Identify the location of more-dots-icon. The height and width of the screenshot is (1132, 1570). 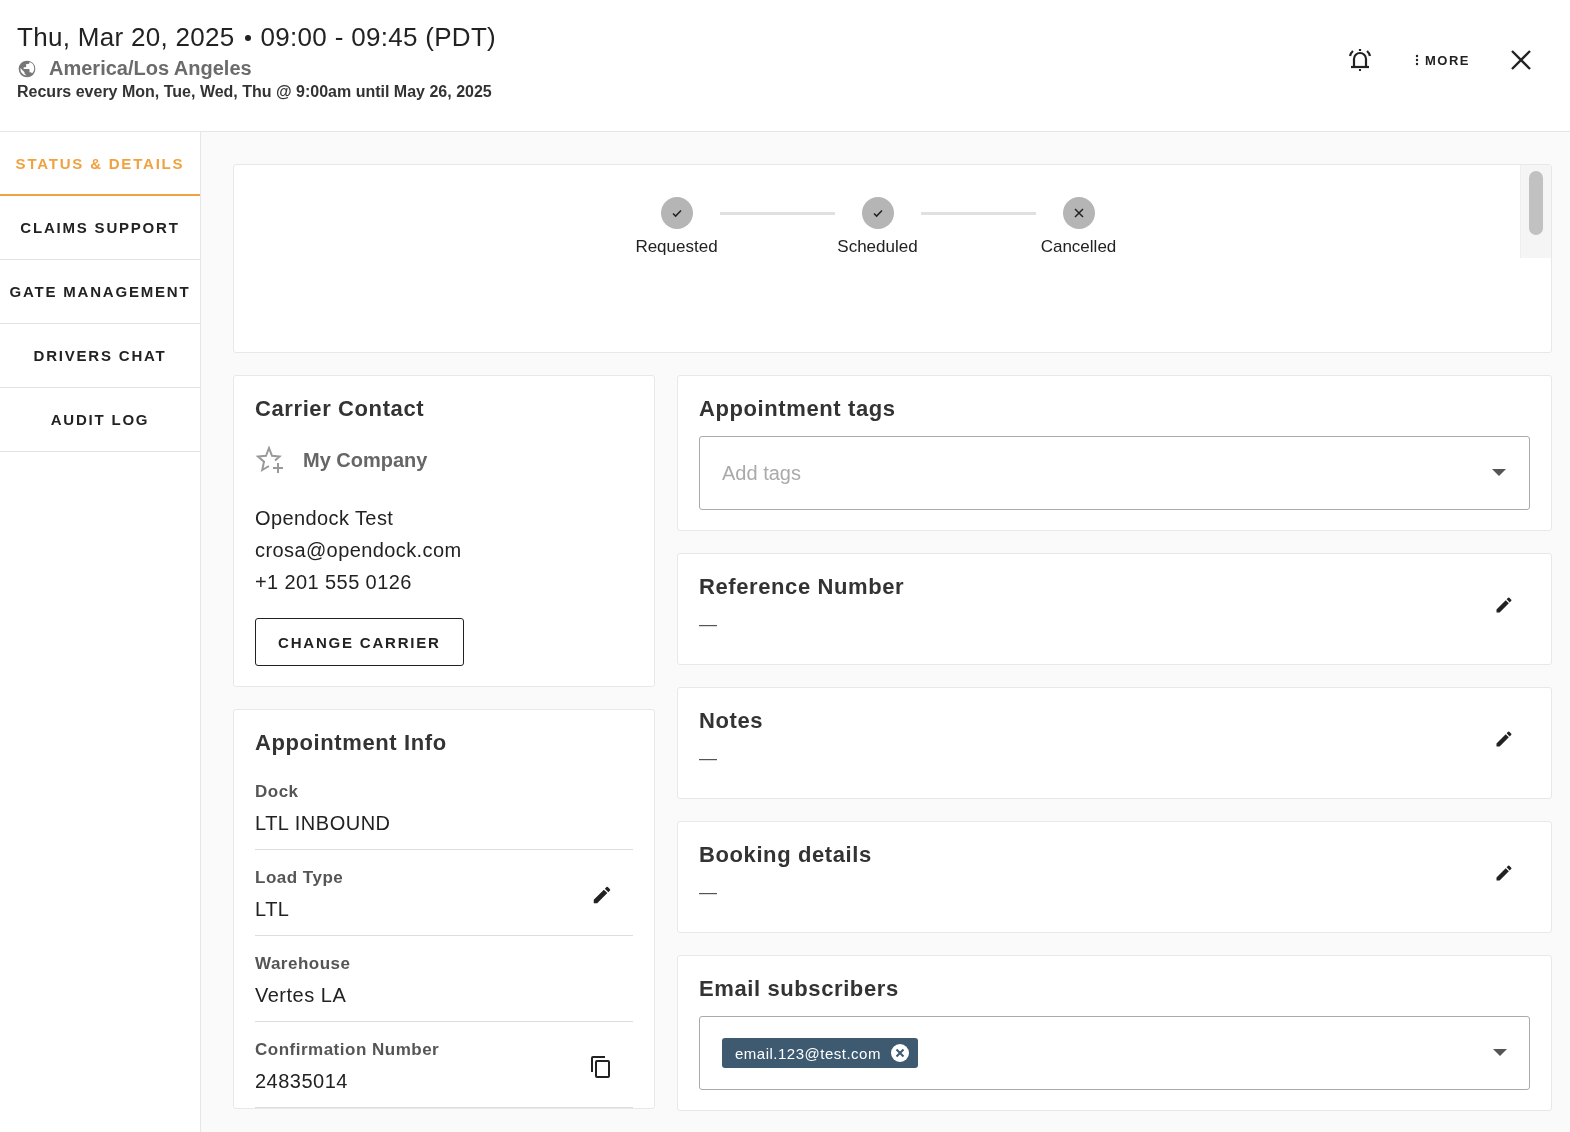
(1417, 60).